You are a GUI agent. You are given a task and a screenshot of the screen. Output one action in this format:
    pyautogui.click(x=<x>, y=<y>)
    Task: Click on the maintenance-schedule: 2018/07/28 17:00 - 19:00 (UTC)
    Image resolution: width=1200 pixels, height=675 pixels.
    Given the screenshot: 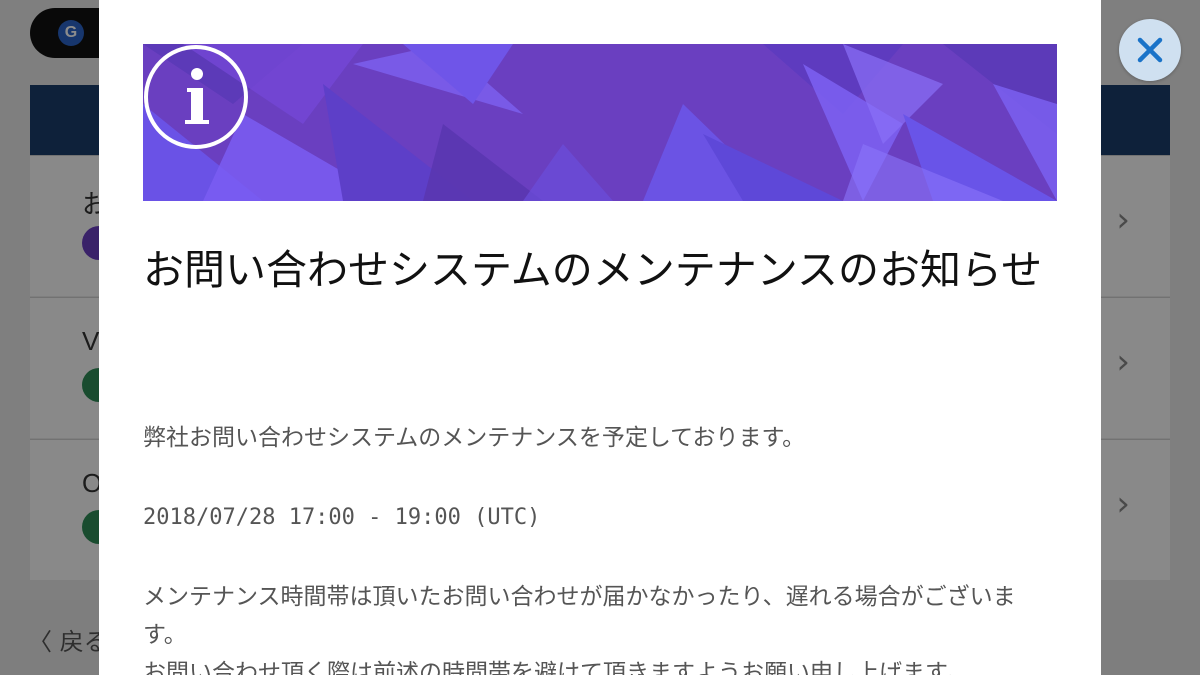 What is the action you would take?
    pyautogui.click(x=342, y=517)
    